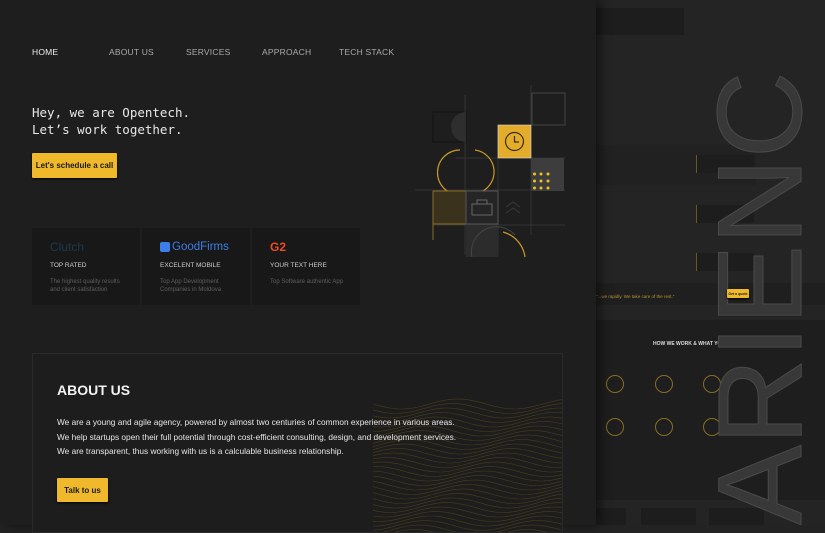  Describe the element at coordinates (67, 247) in the screenshot. I see `clutch-logo: Clutch` at that location.